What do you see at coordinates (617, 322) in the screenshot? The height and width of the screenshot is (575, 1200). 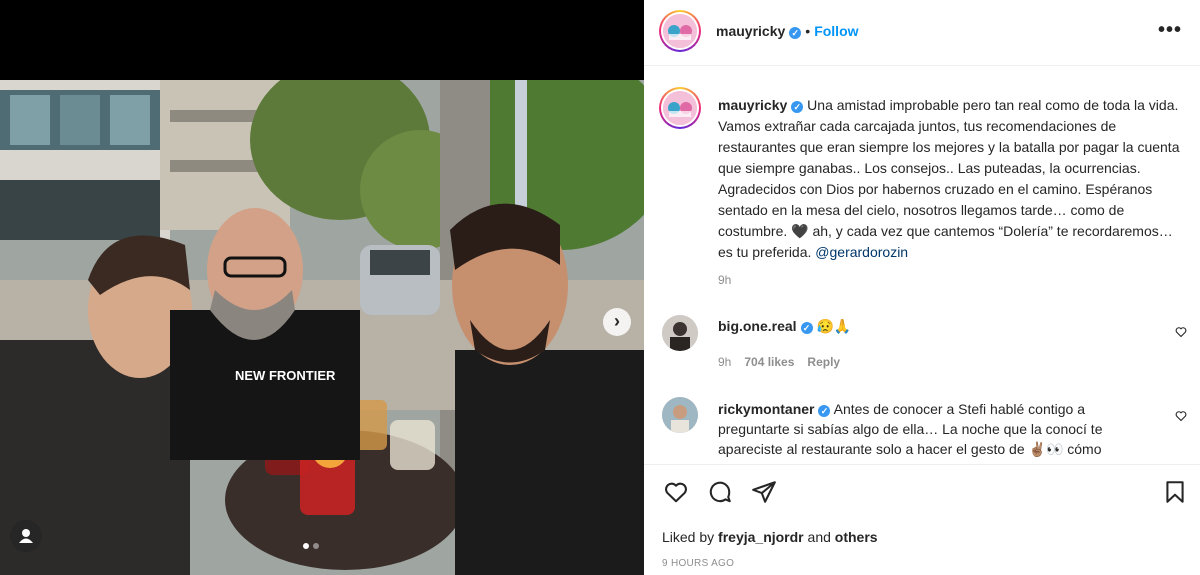 I see `carousel-next-button: ›` at bounding box center [617, 322].